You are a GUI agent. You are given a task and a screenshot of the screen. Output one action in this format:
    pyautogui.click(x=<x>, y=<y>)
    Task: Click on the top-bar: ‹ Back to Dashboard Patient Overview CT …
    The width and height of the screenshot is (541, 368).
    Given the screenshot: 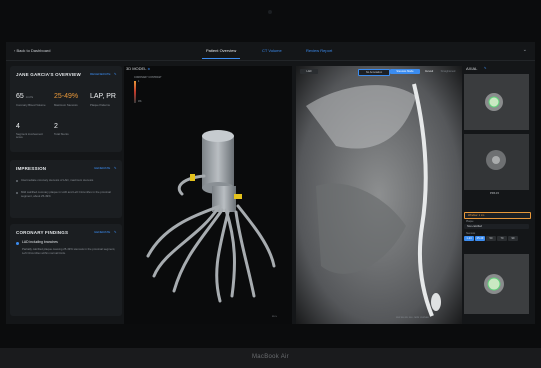 What is the action you would take?
    pyautogui.click(x=270, y=51)
    